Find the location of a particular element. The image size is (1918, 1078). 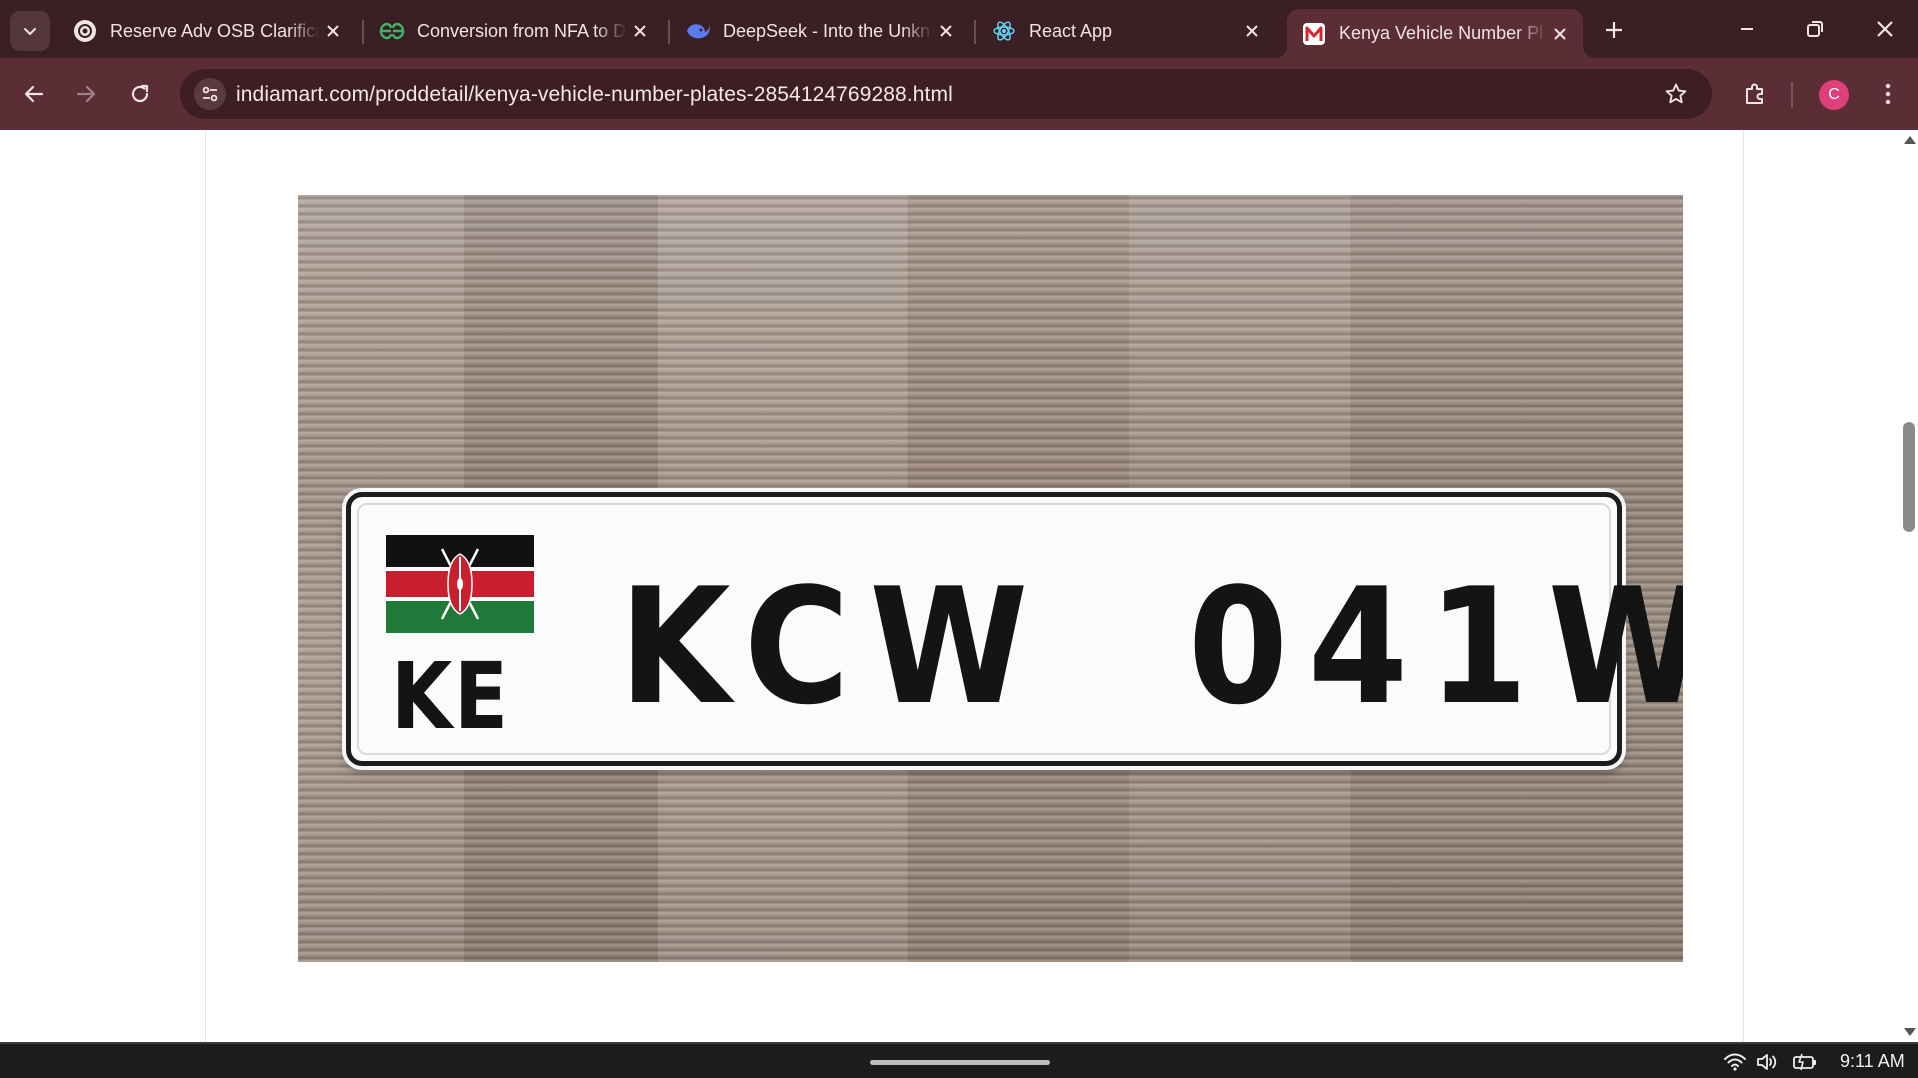

arrow-right-icon is located at coordinates (86, 94).